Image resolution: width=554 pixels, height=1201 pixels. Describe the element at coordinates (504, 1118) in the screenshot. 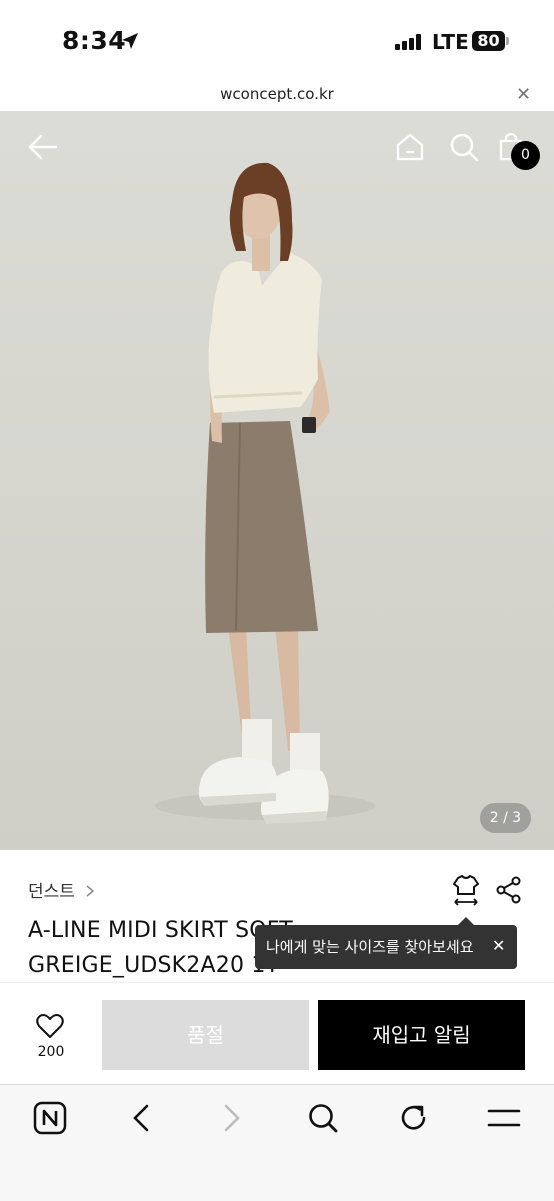

I see `menu-icon` at that location.